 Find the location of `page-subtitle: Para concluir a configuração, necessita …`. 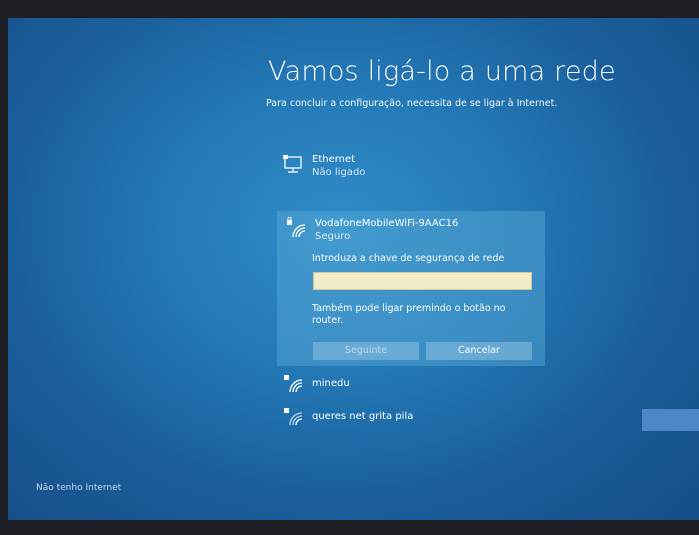

page-subtitle: Para concluir a configuração, necessita … is located at coordinates (412, 103).